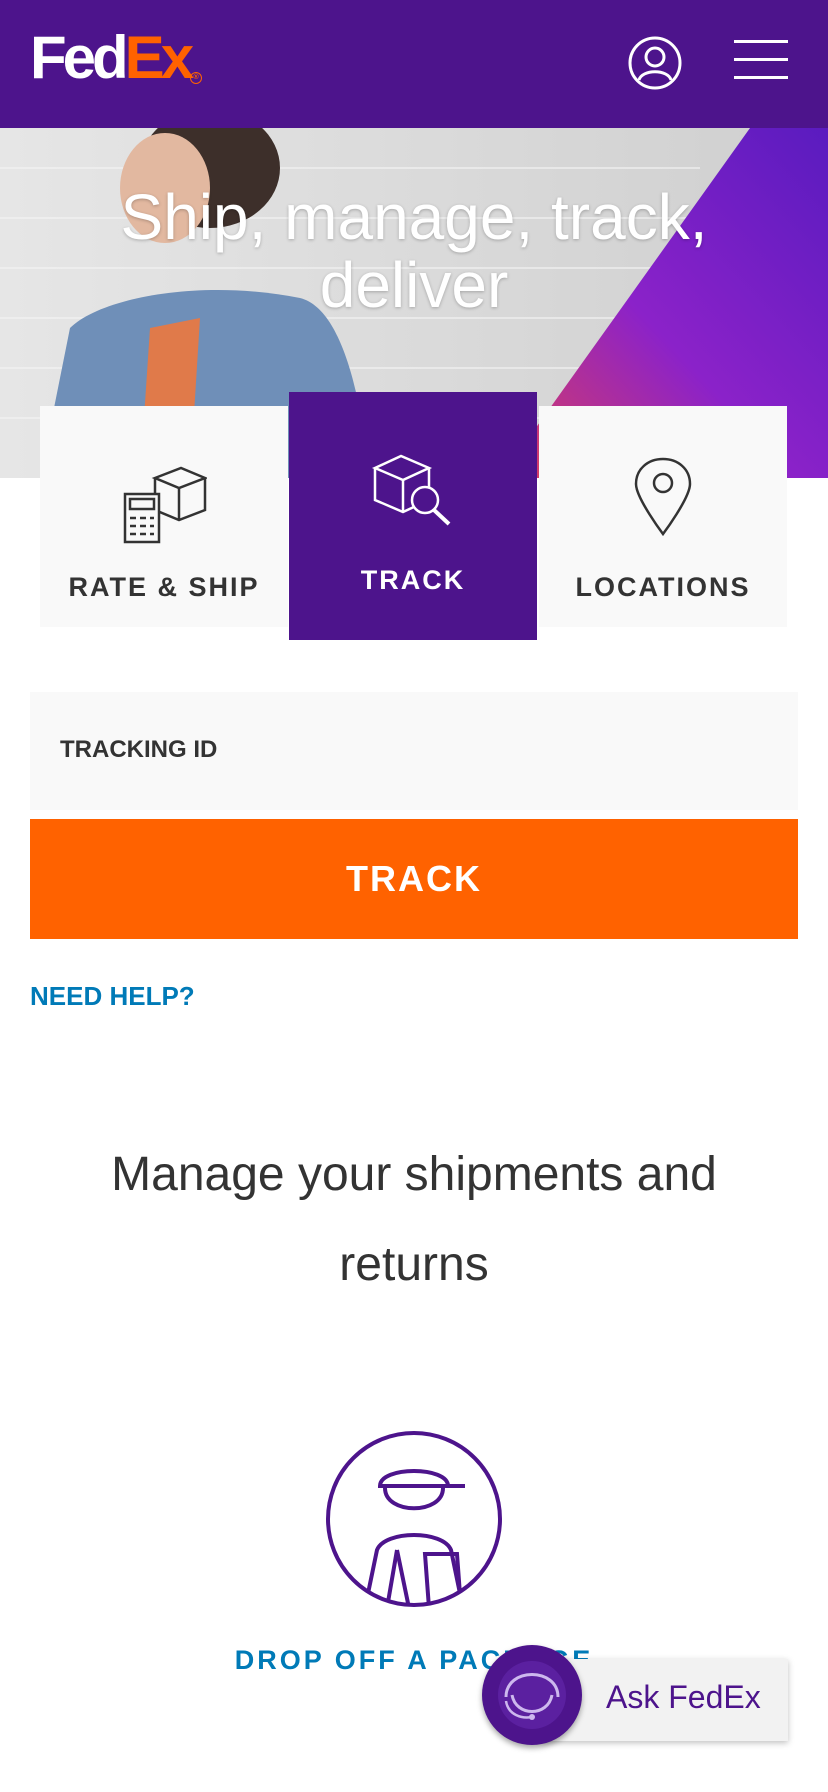  What do you see at coordinates (112, 996) in the screenshot?
I see `need-help-link: NEED HELP?` at bounding box center [112, 996].